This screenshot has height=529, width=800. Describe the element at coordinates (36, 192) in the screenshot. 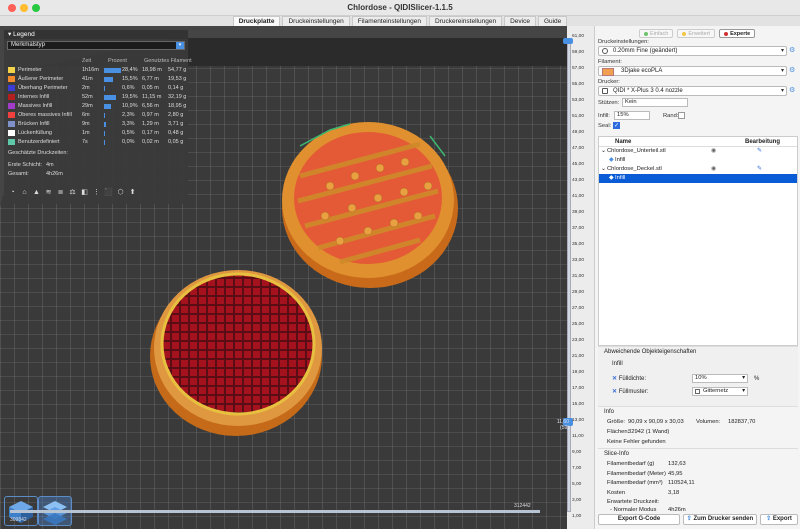

I see `retract-icon: ▲` at that location.